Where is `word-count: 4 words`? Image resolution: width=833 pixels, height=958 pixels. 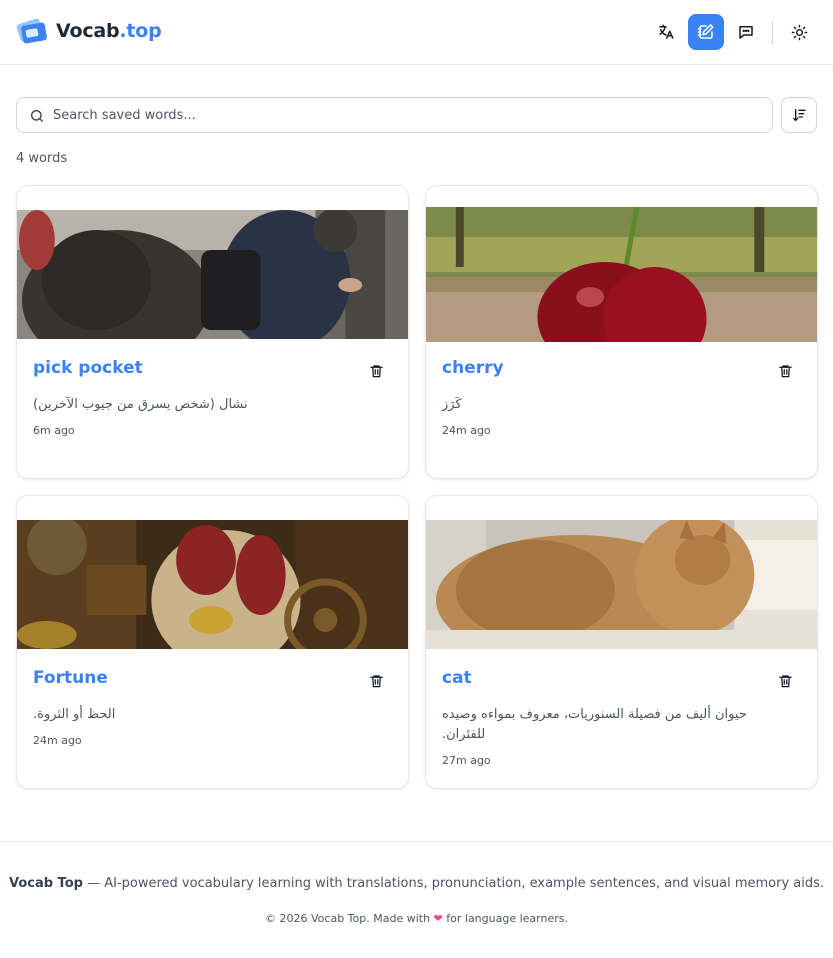
word-count: 4 words is located at coordinates (42, 158).